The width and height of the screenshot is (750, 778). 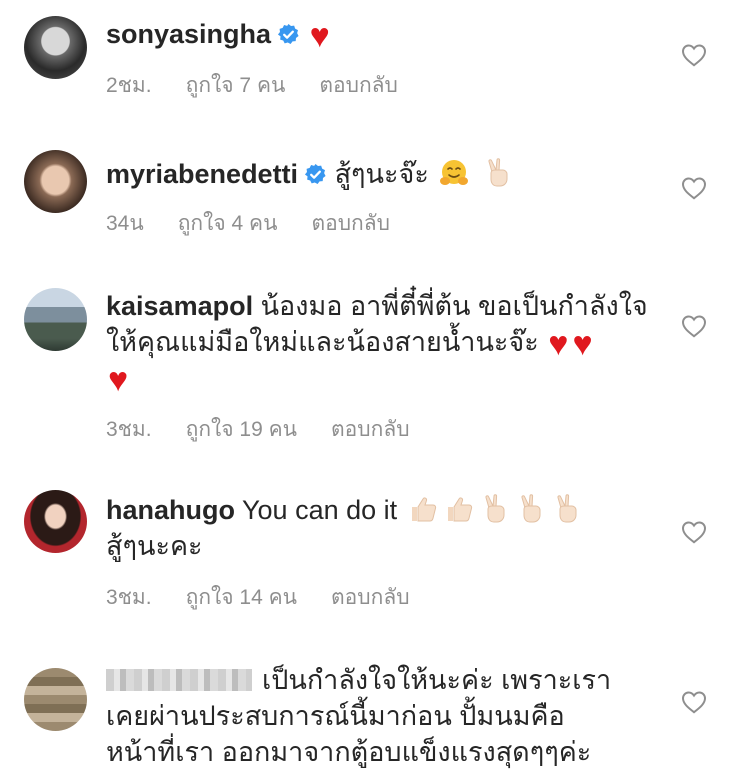 I want to click on hugging-face-emoji, so click(x=454, y=173).